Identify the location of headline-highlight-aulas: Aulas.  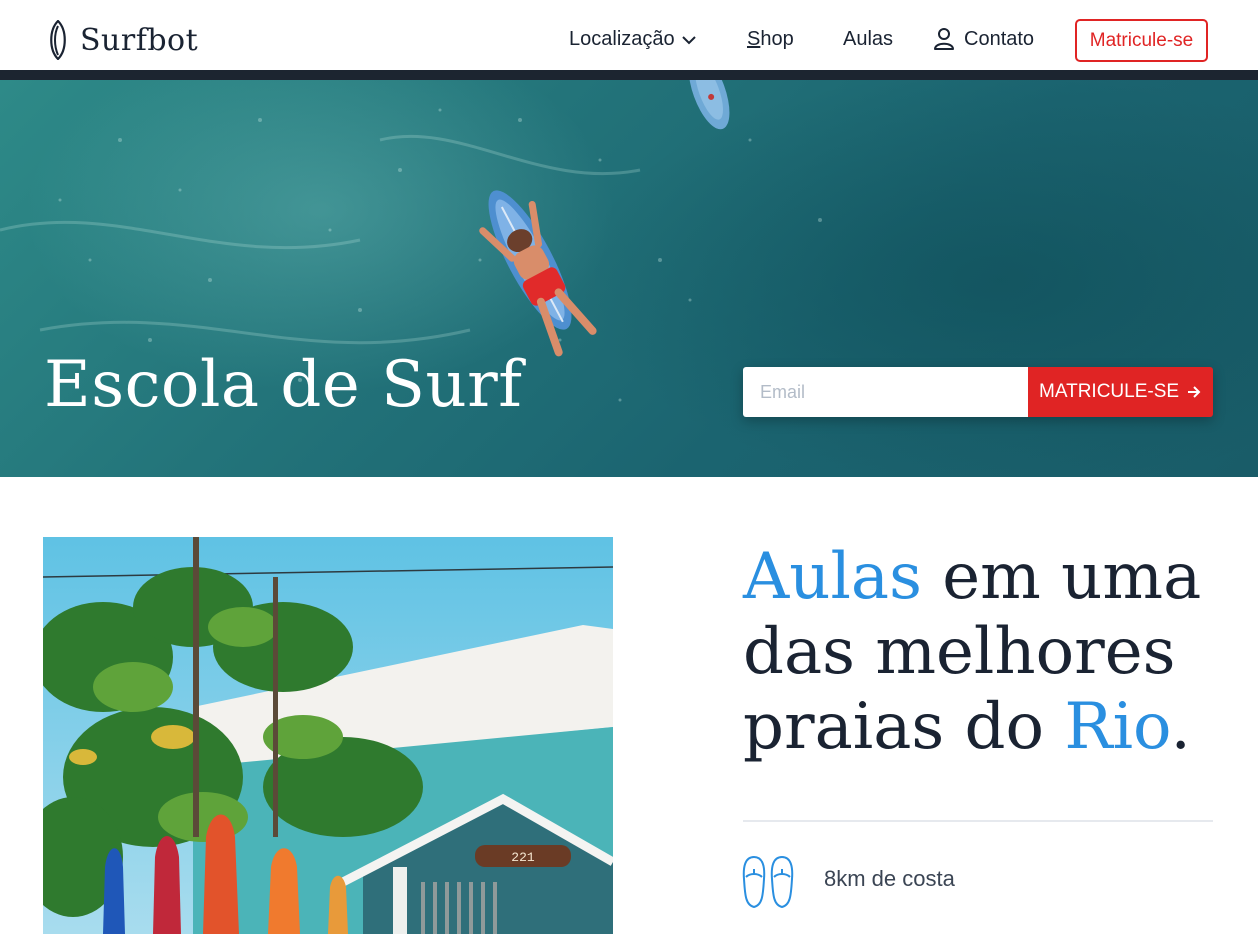
(832, 577).